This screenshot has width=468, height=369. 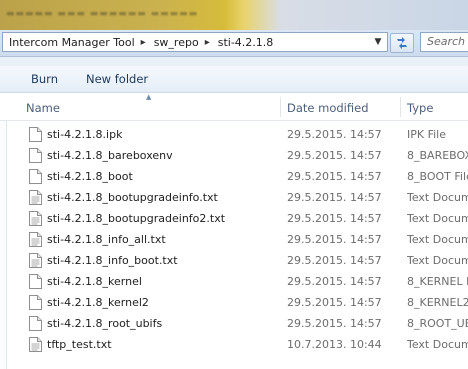 What do you see at coordinates (426, 134) in the screenshot?
I see `file-type: IPK File` at bounding box center [426, 134].